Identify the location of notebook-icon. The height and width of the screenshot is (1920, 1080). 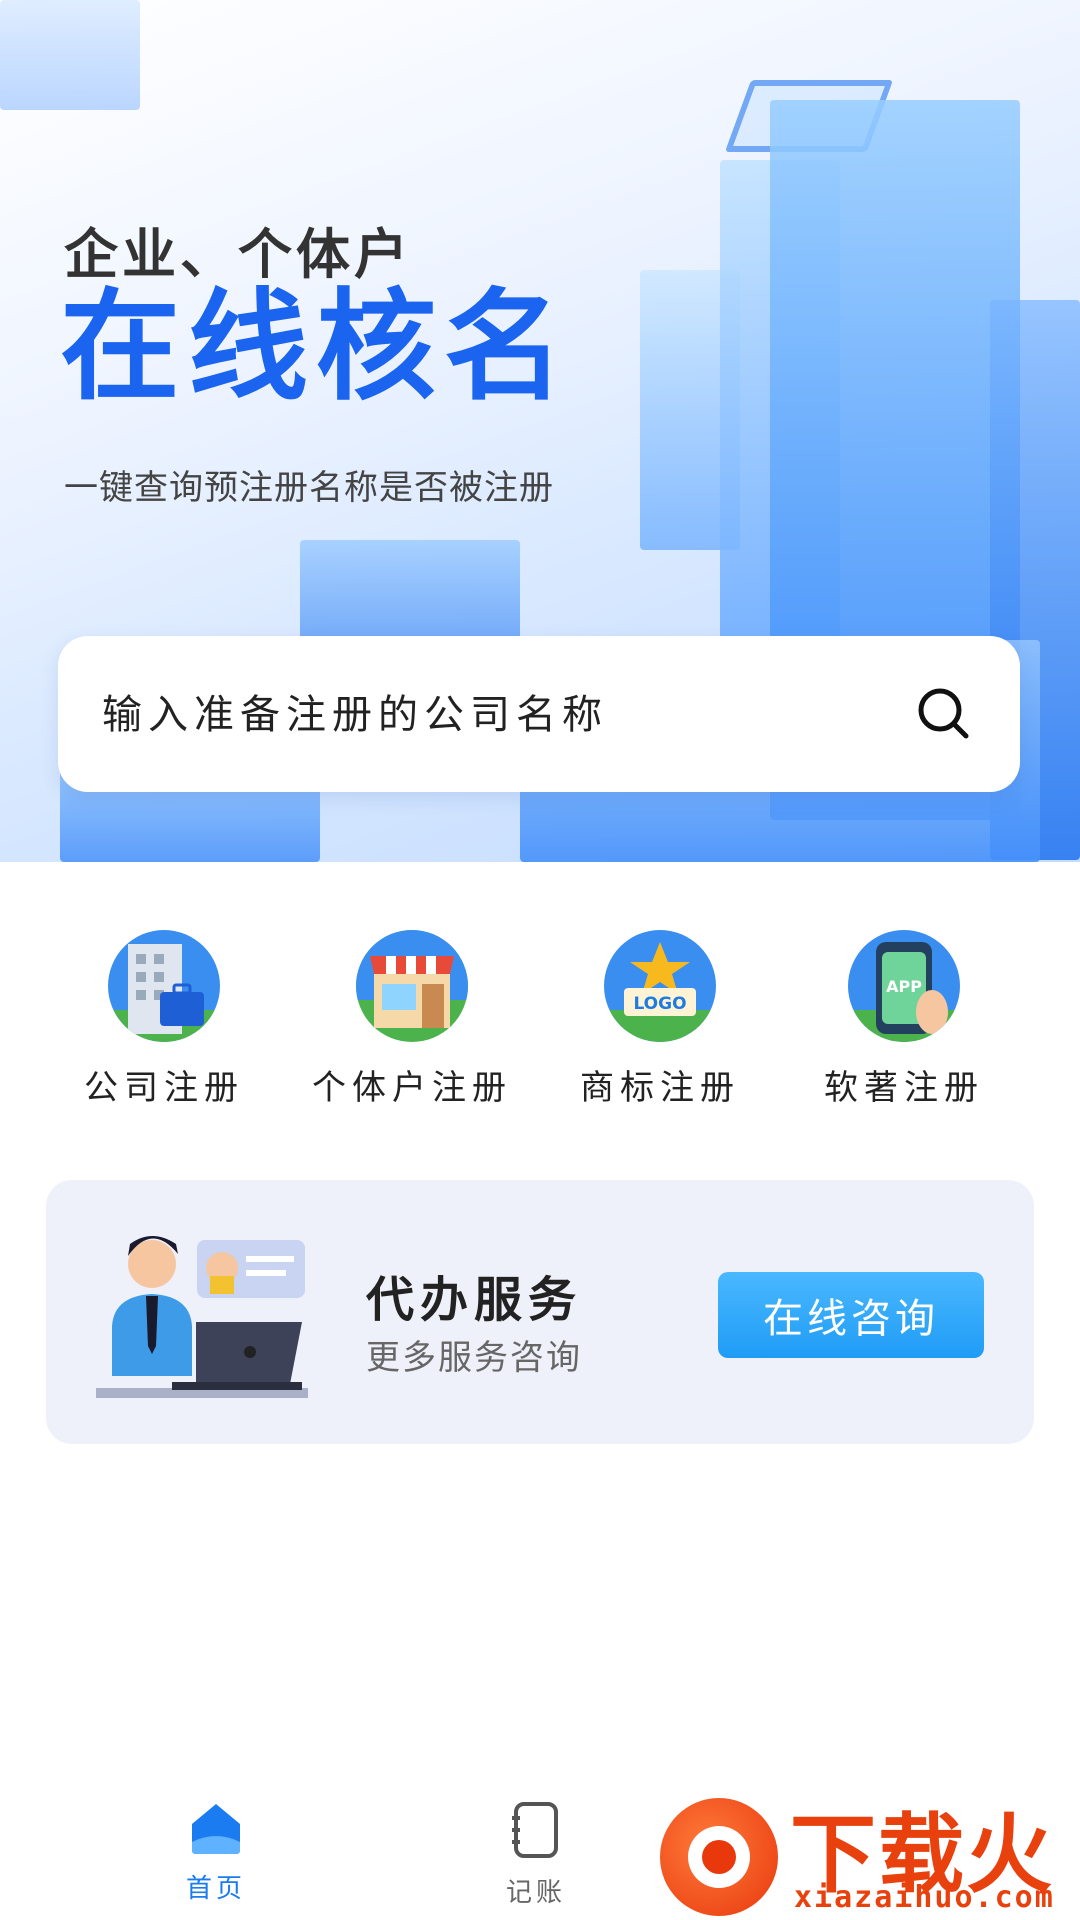
(535, 1830).